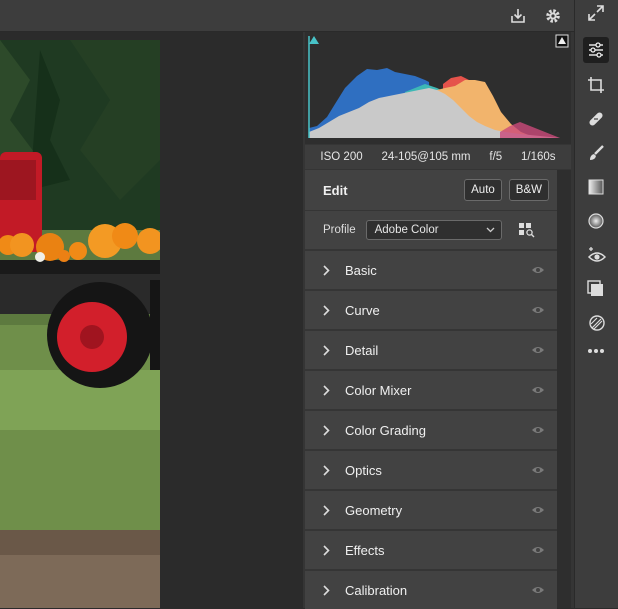 The width and height of the screenshot is (618, 609). I want to click on highlight-clipping-icon, so click(562, 41).